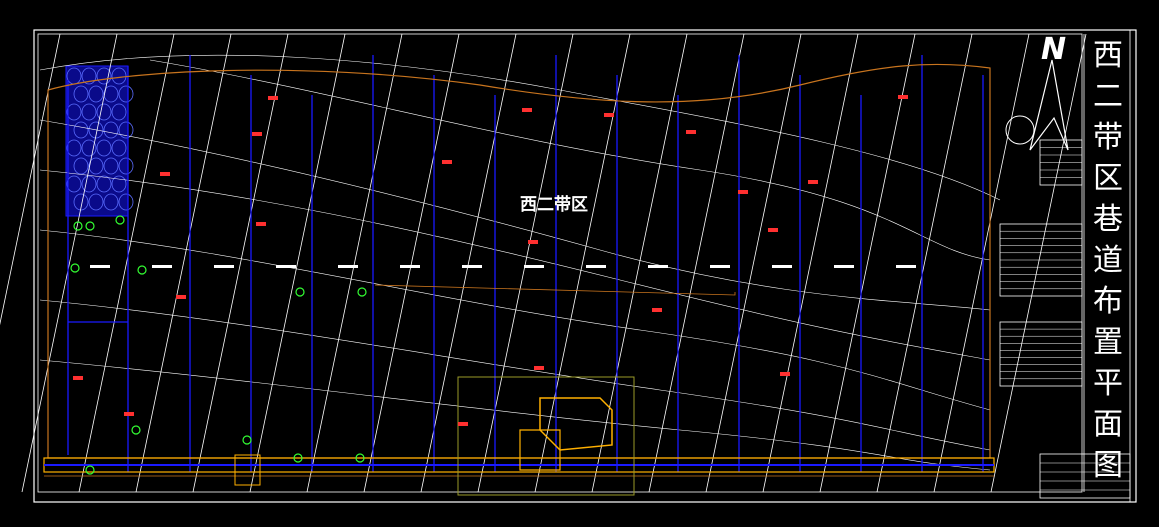 This screenshot has height=527, width=1159. What do you see at coordinates (1054, 49) in the screenshot?
I see `north-letter: N` at bounding box center [1054, 49].